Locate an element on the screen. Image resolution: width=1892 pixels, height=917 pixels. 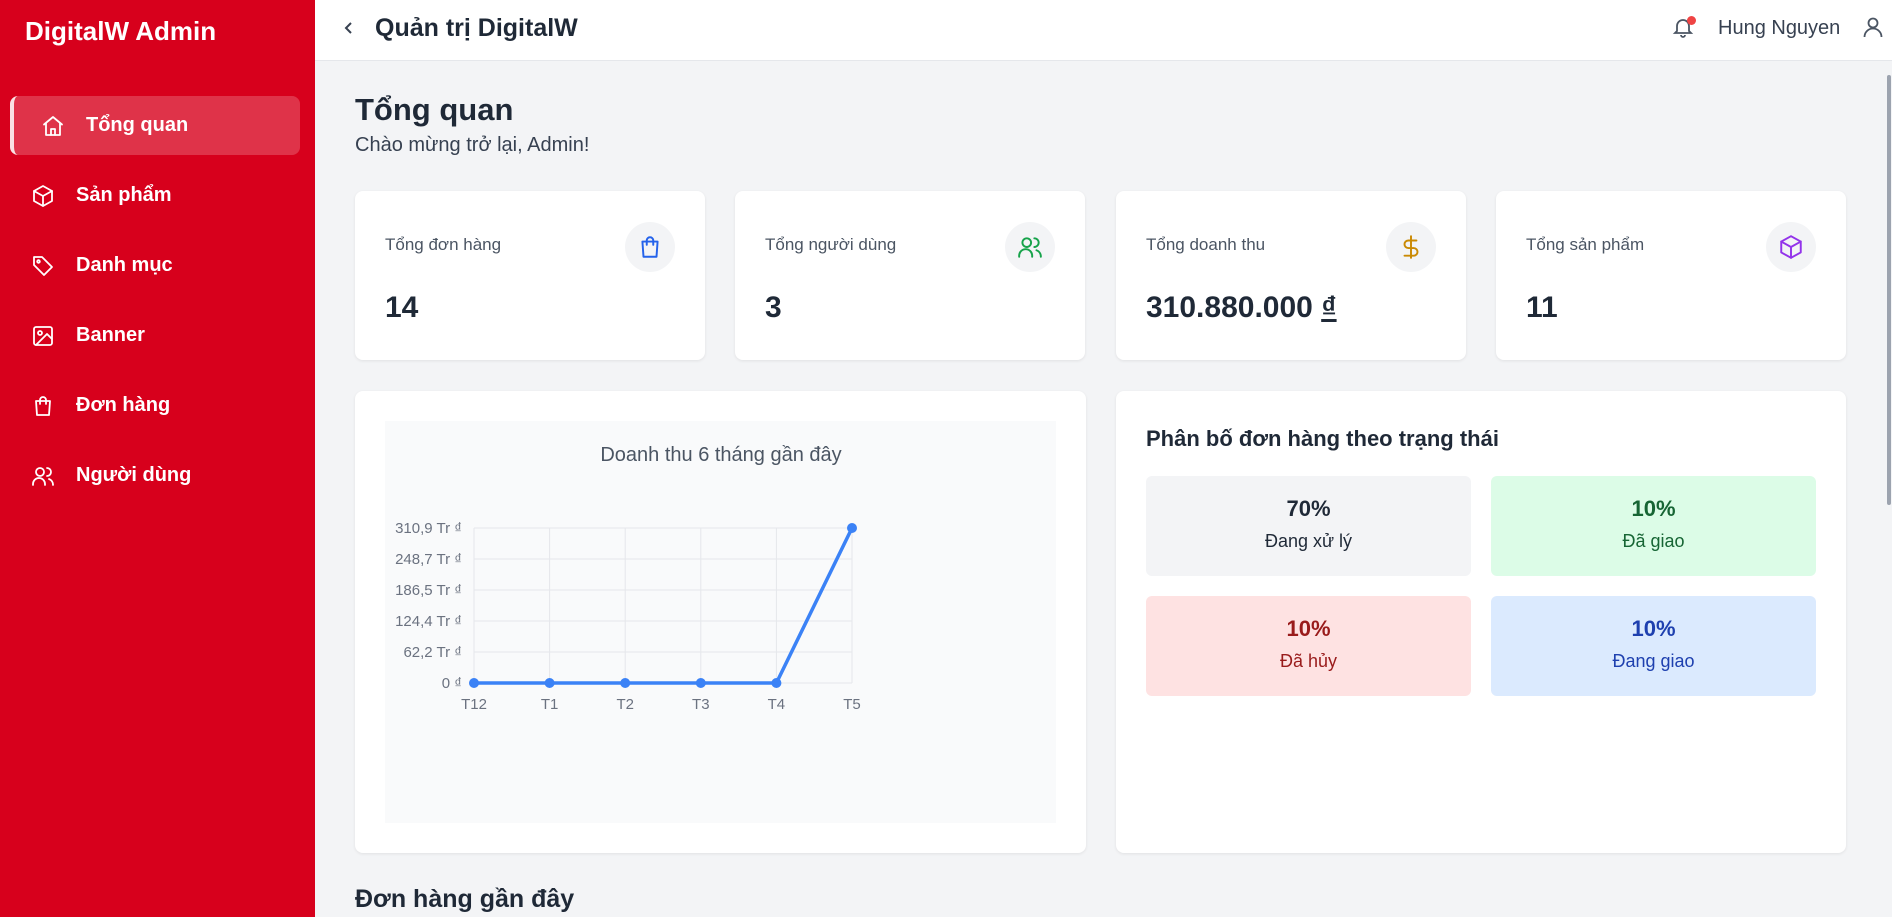
y-tick-label: 0 ₫ is located at coordinates (452, 683).